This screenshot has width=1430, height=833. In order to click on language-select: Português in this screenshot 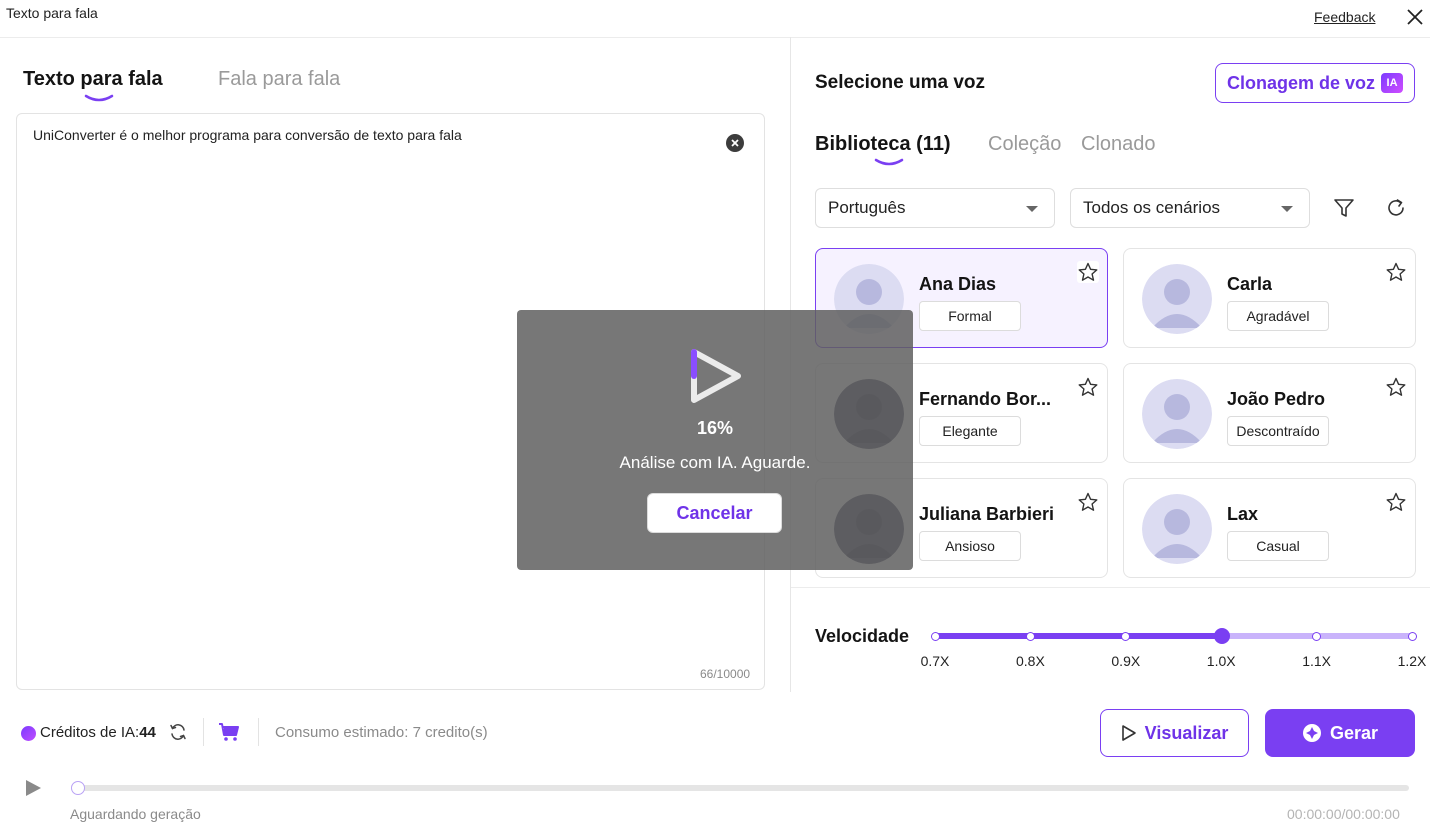, I will do `click(935, 208)`.